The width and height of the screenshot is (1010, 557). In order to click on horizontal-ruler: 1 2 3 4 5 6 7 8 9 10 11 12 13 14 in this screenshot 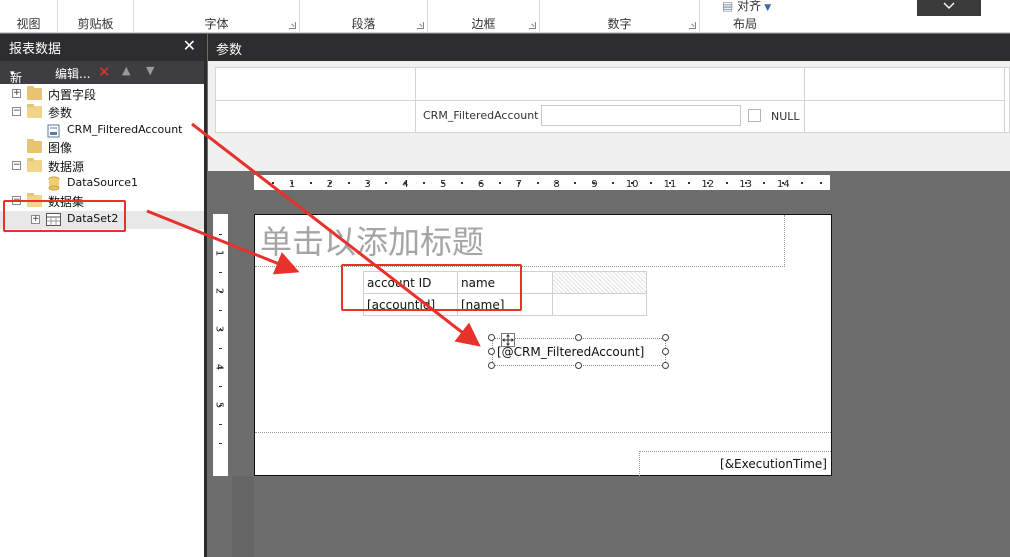, I will do `click(542, 182)`.